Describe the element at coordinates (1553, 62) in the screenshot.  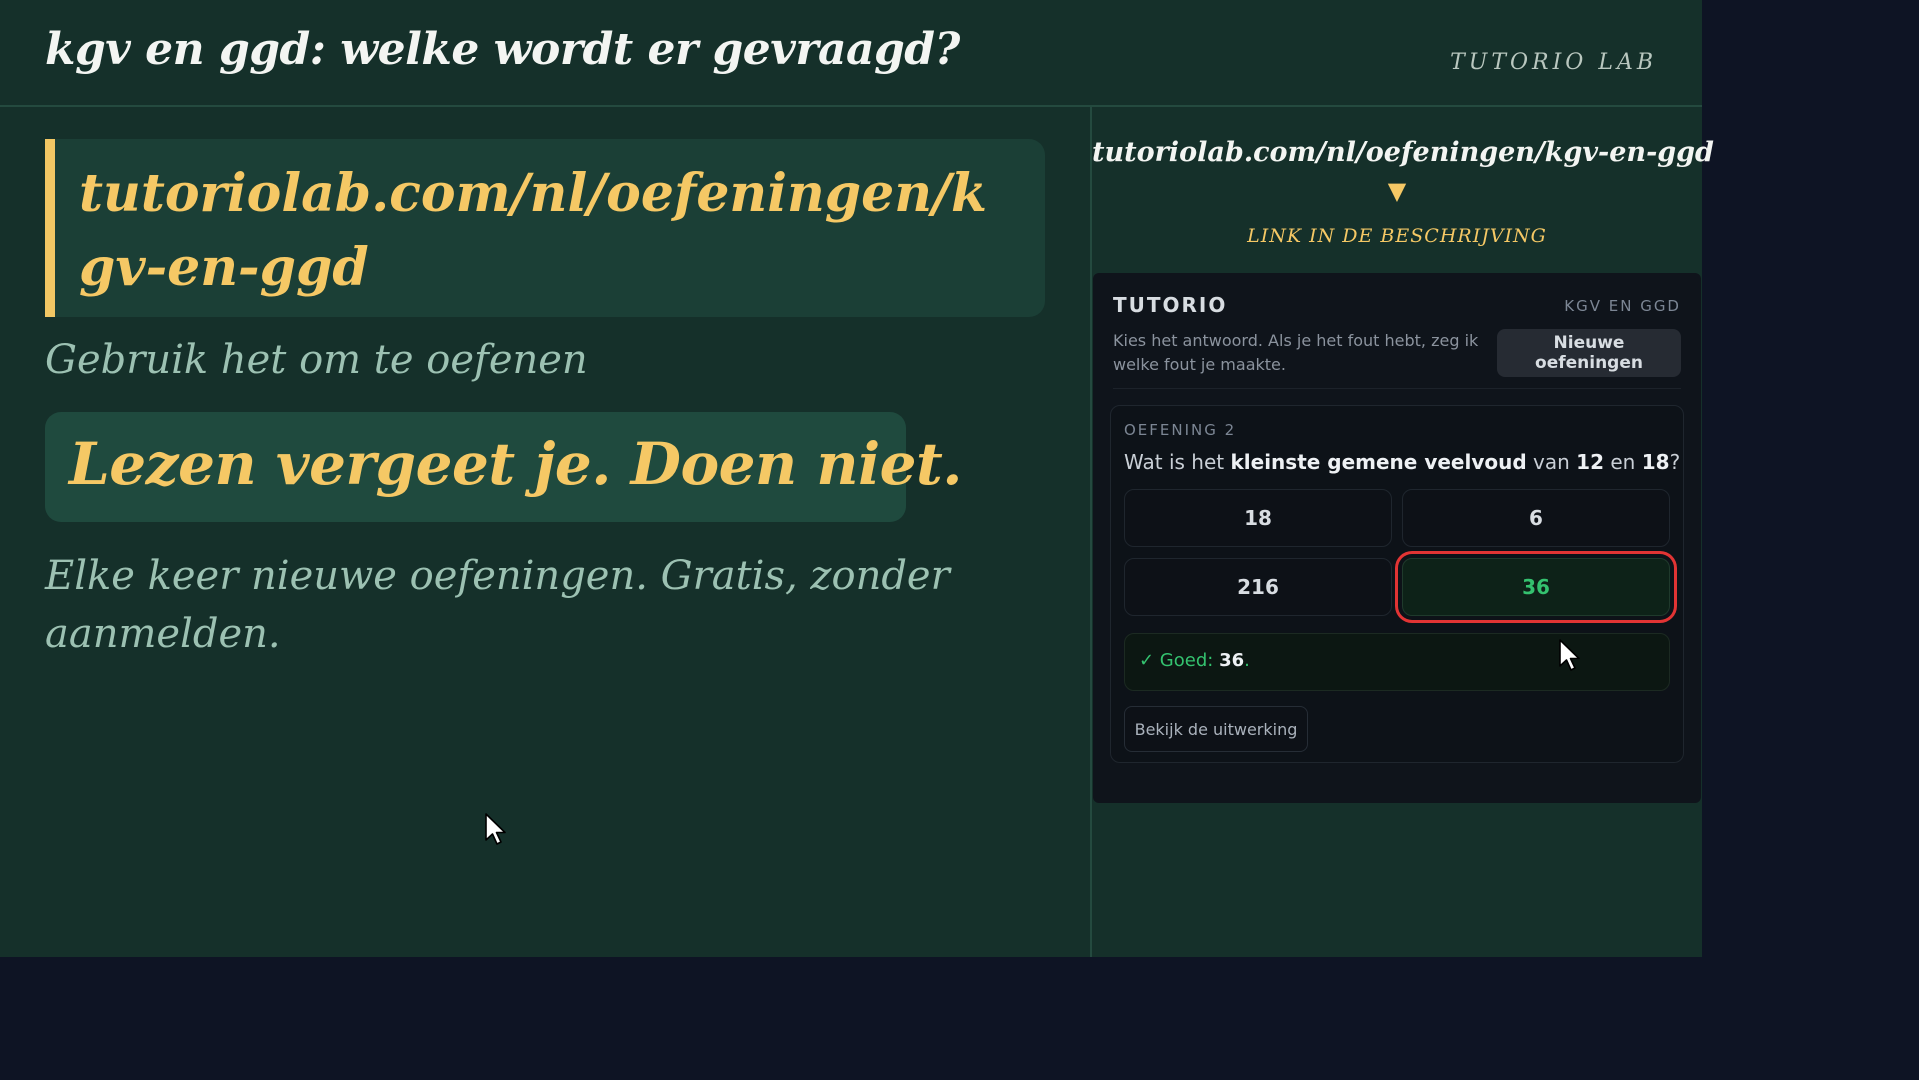
I see `brand-logo: TUTORIO LAB` at that location.